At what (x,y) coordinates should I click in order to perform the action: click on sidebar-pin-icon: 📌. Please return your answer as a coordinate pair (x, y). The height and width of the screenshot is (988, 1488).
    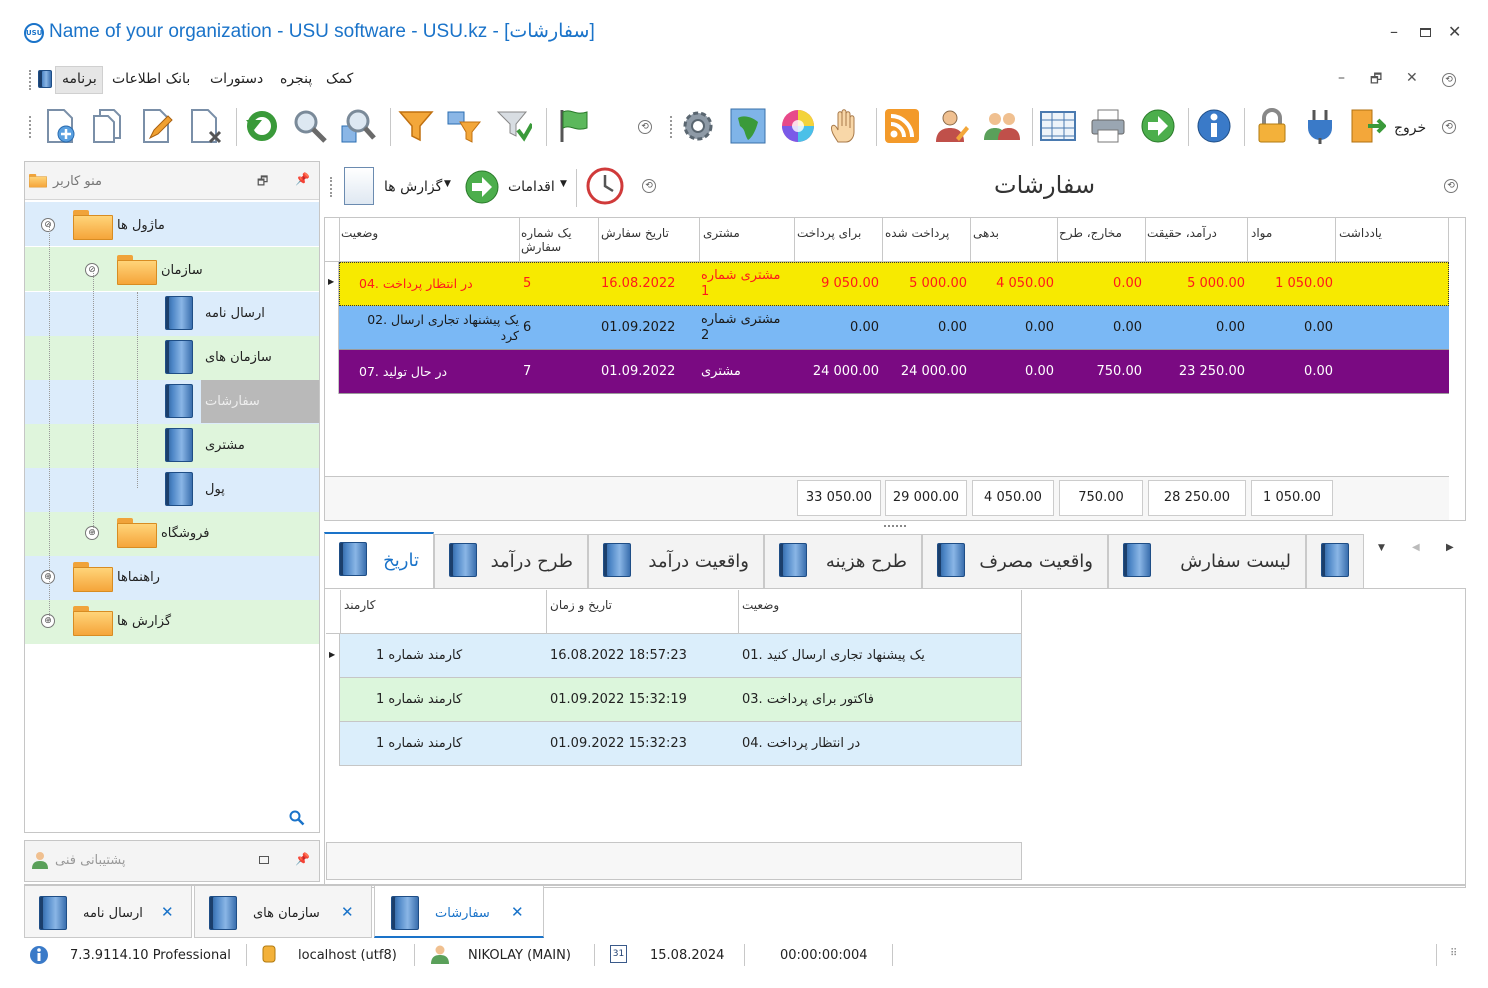
    Looking at the image, I should click on (302, 179).